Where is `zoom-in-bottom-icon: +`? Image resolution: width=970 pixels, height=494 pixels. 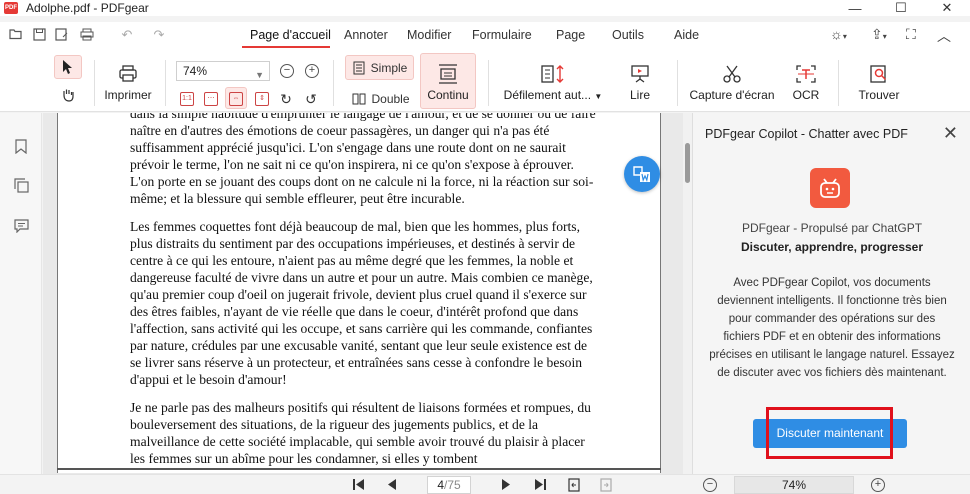 zoom-in-bottom-icon: + is located at coordinates (878, 485).